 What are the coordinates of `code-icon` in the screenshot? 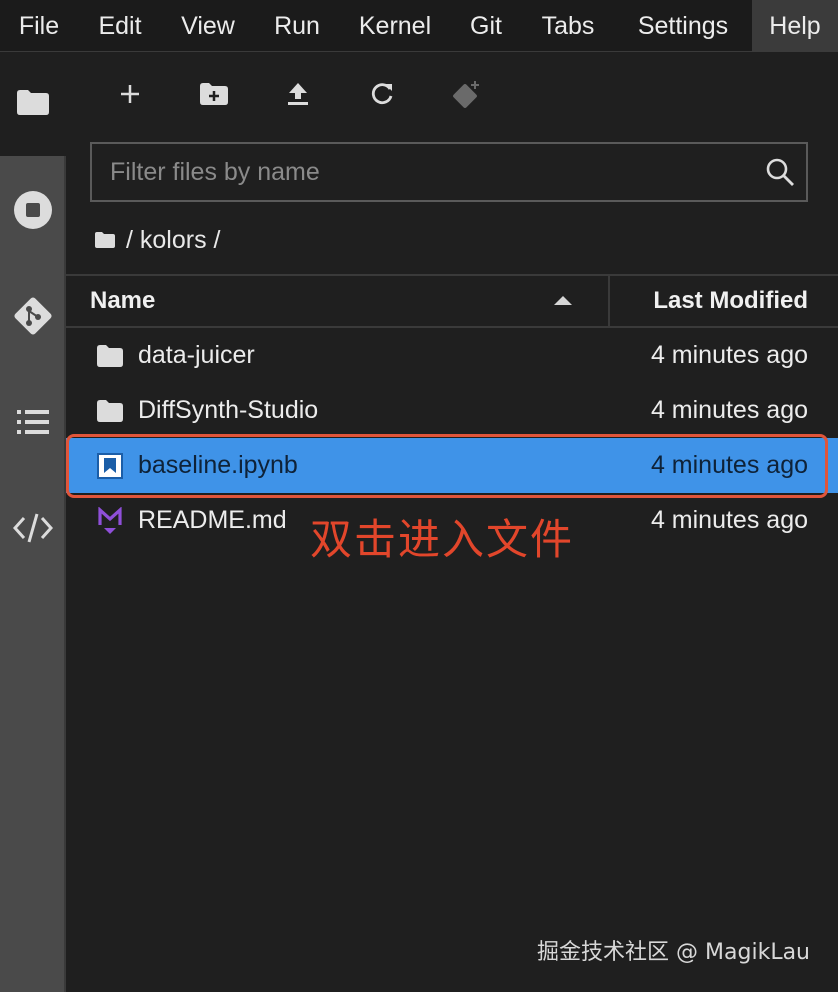 It's located at (33, 528).